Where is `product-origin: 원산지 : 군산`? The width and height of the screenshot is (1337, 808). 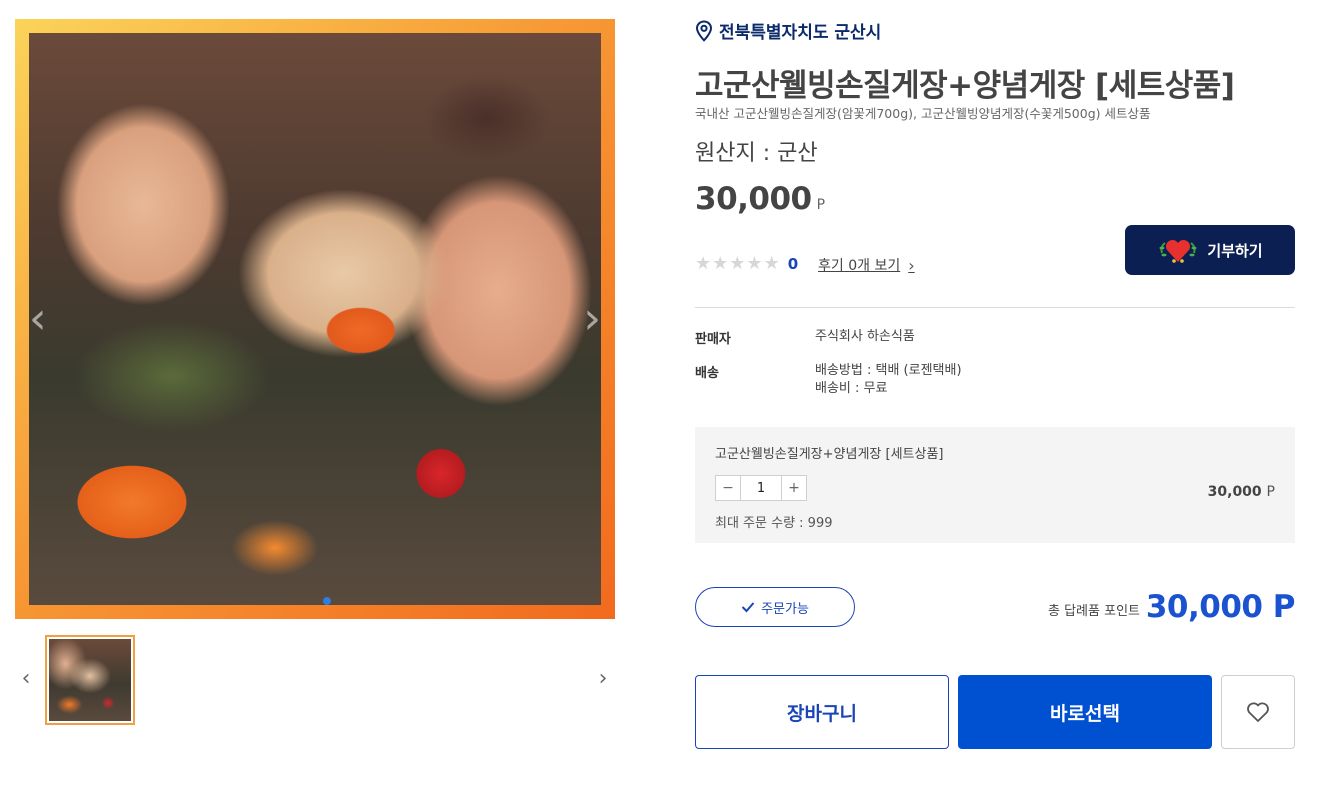
product-origin: 원산지 : 군산 is located at coordinates (756, 153).